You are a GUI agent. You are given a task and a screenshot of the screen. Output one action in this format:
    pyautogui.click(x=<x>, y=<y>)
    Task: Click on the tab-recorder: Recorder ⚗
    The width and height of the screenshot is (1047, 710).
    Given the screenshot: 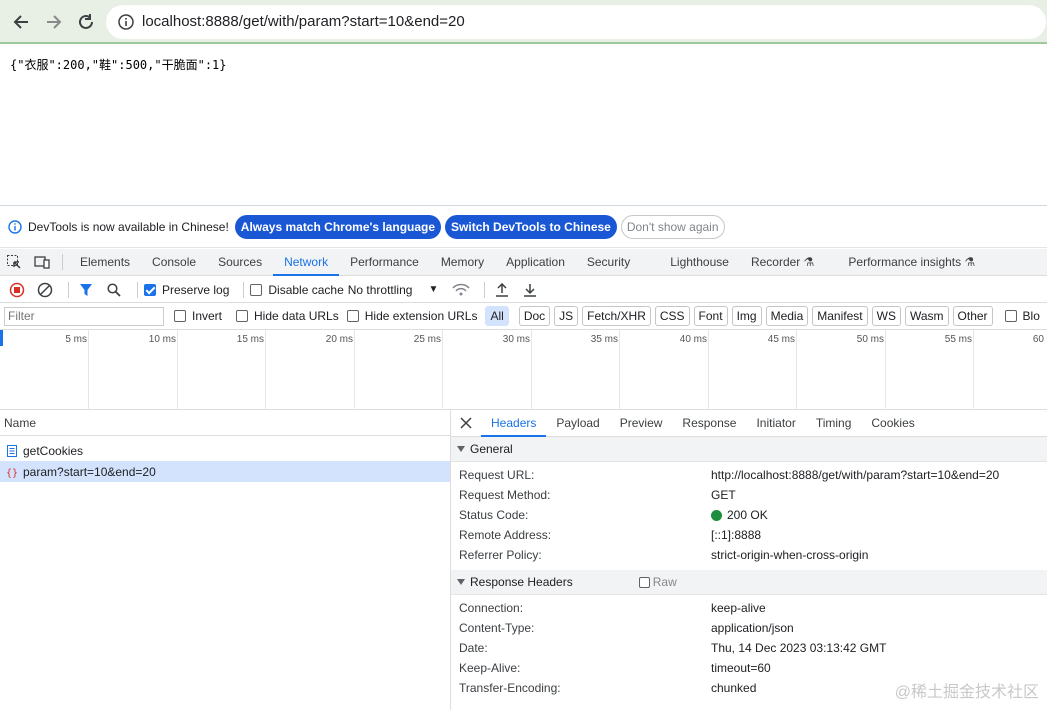 What is the action you would take?
    pyautogui.click(x=782, y=262)
    